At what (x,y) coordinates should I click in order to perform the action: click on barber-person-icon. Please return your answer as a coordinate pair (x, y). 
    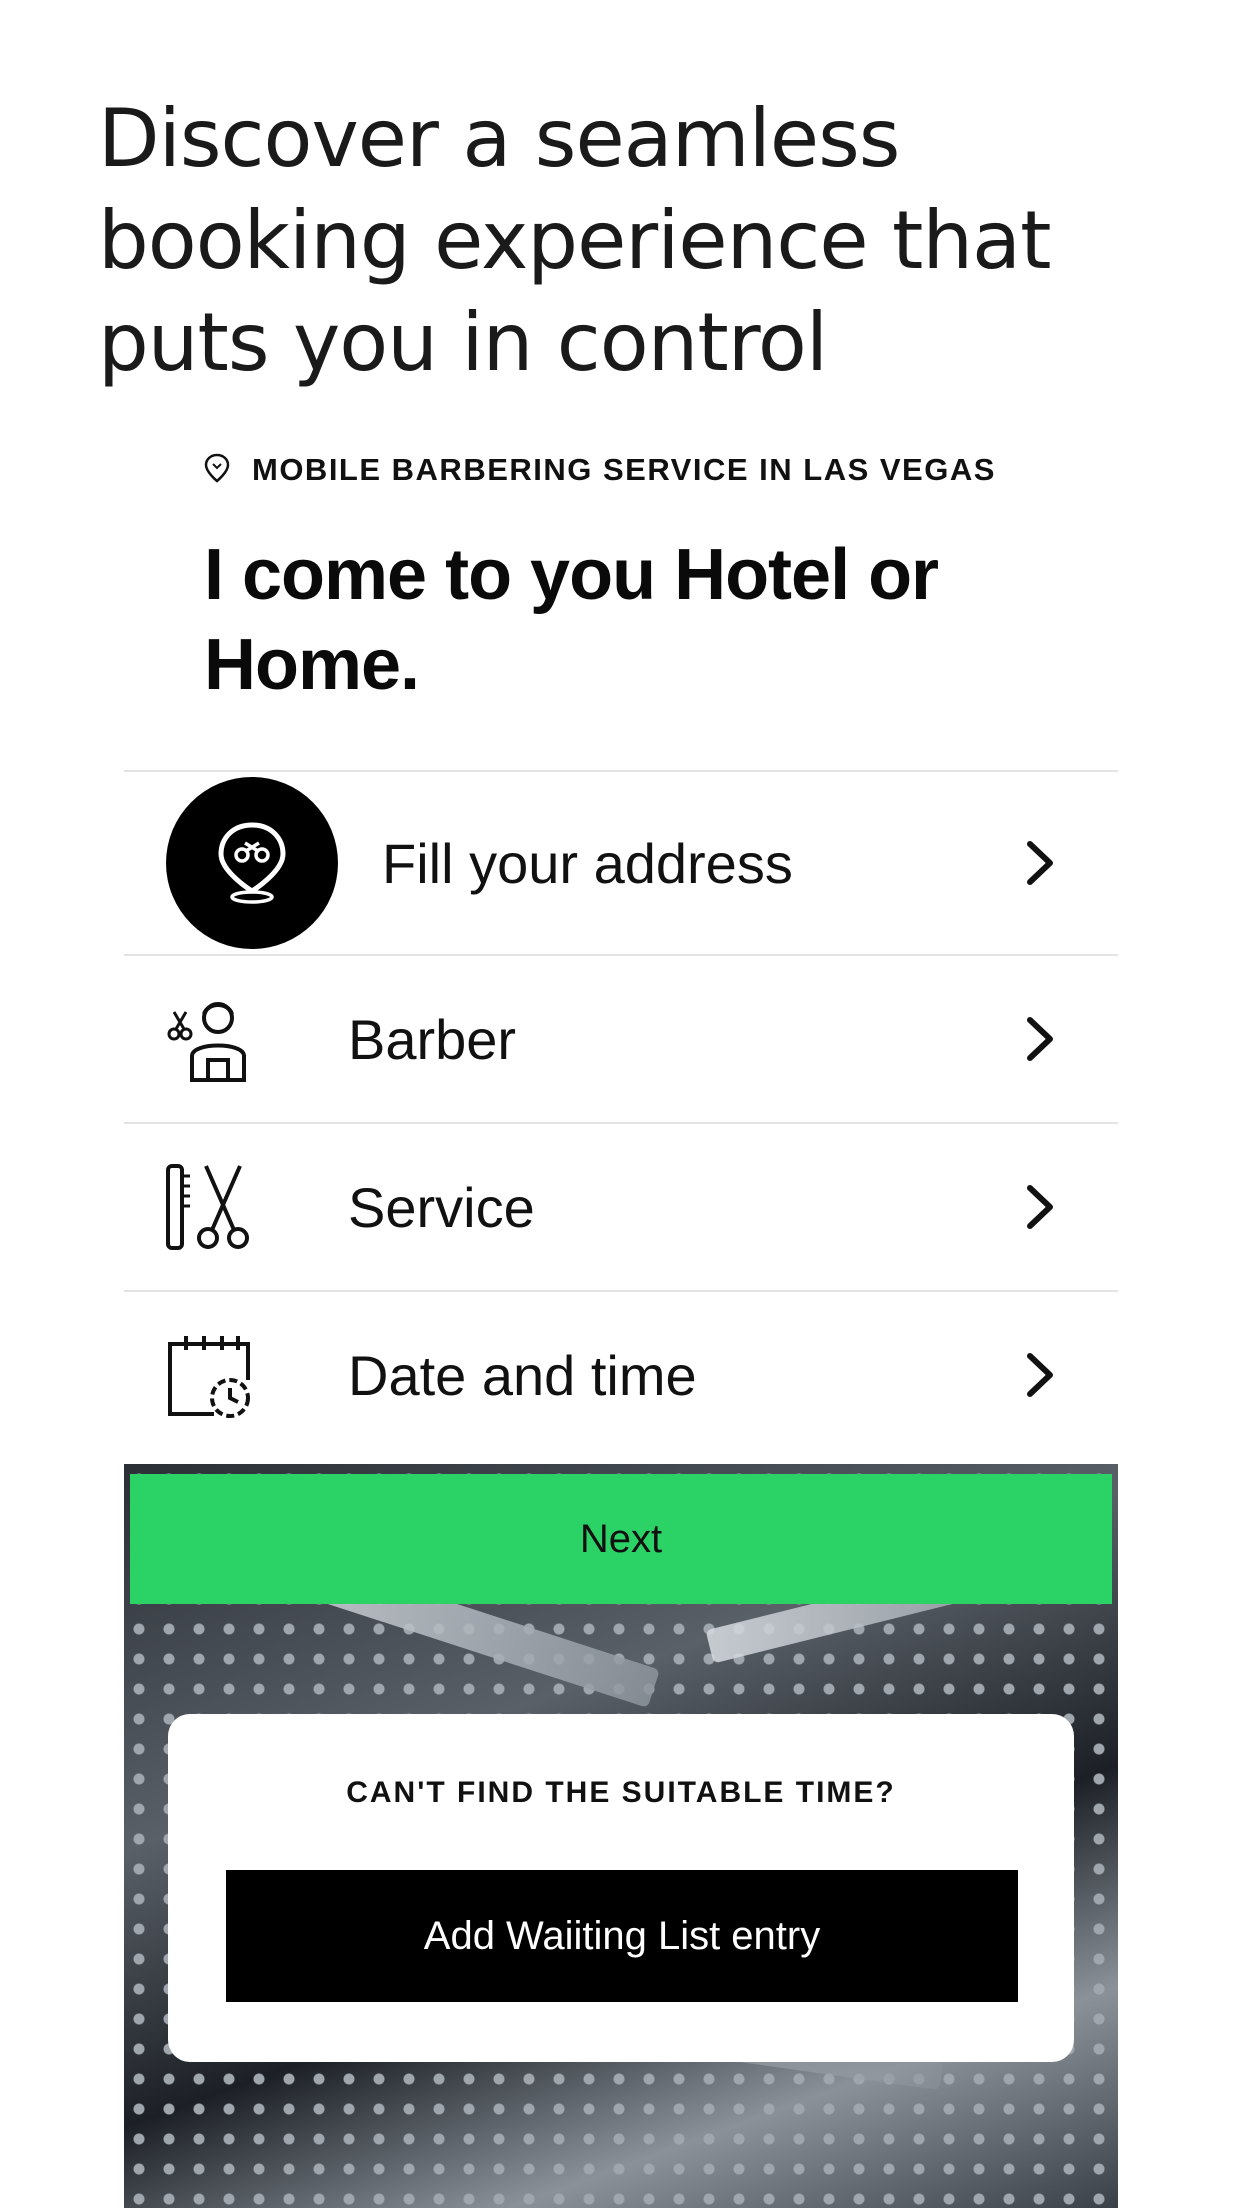
    Looking at the image, I should click on (209, 1039).